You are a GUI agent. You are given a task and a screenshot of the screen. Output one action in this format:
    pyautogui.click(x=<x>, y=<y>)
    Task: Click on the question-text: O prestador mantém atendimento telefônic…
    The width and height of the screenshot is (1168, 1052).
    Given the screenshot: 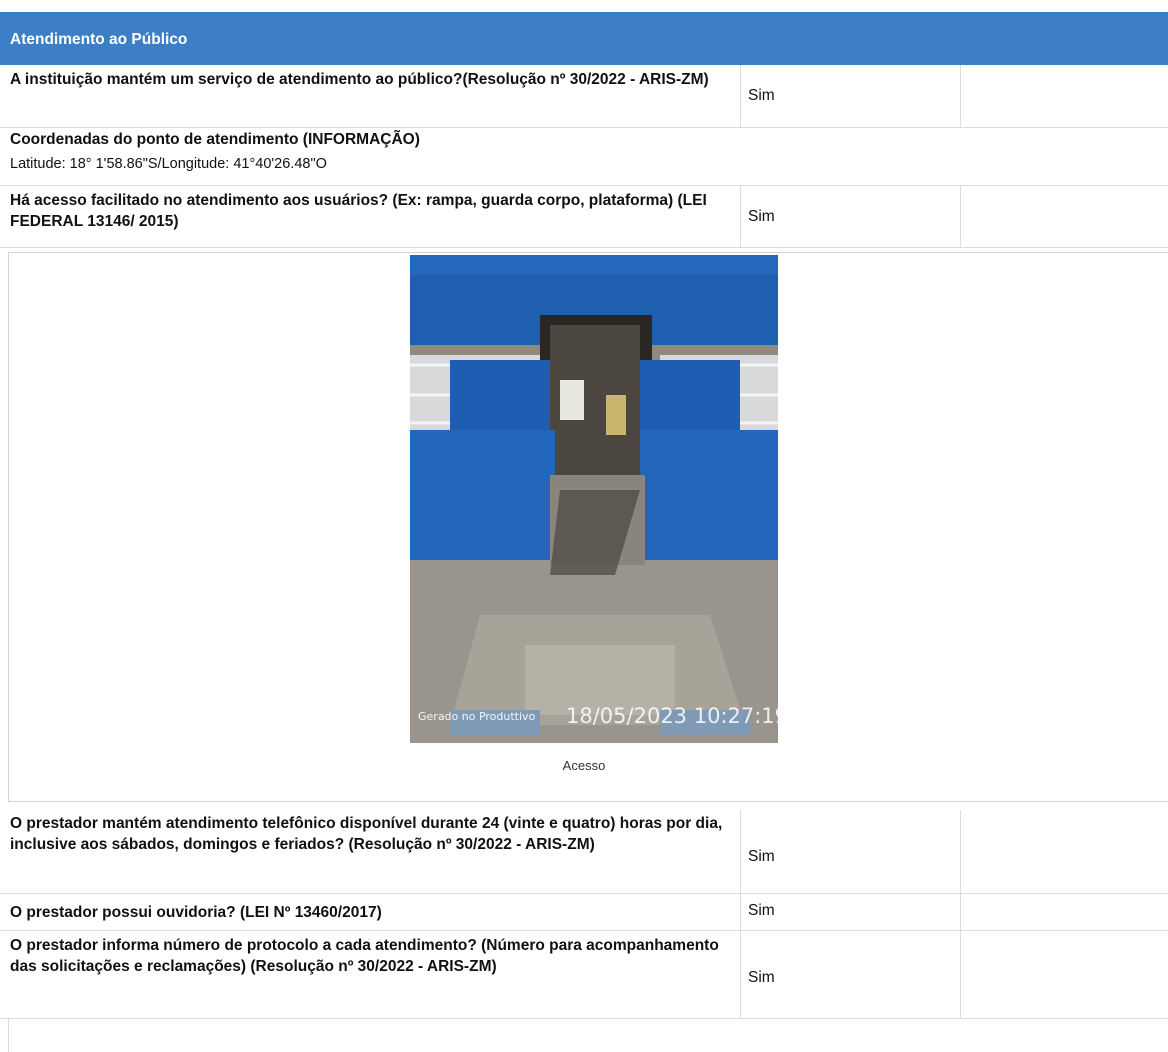 What is the action you would take?
    pyautogui.click(x=366, y=834)
    